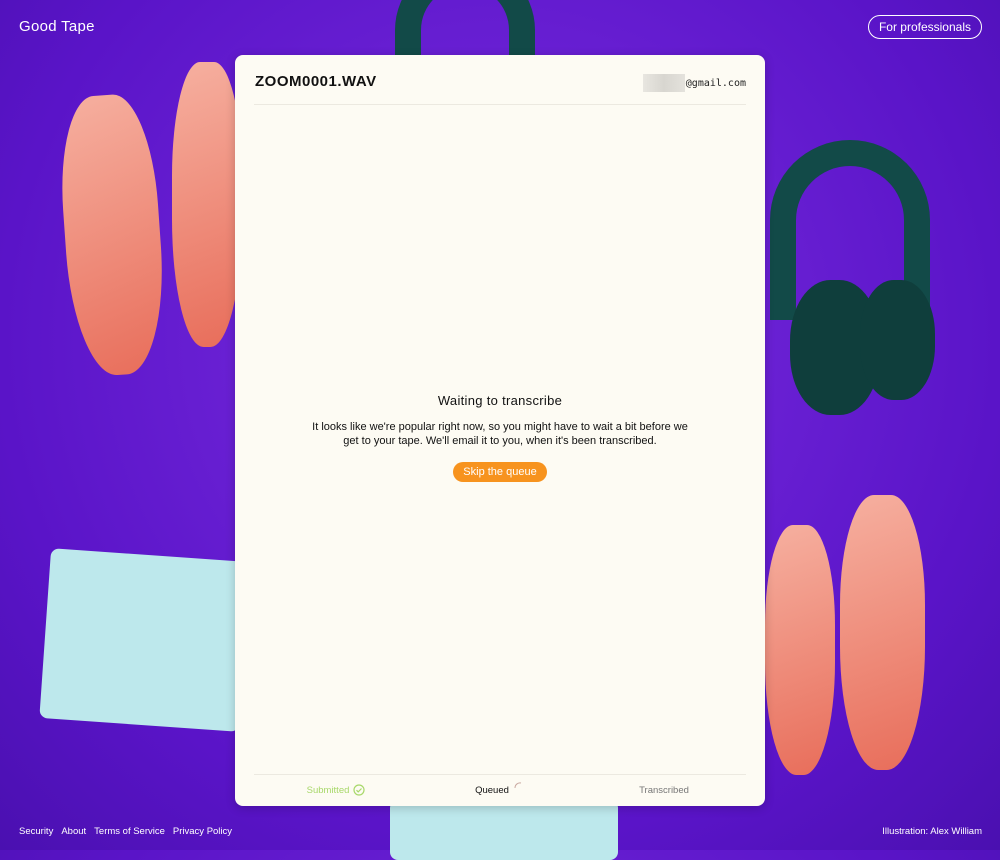 The height and width of the screenshot is (860, 1000). I want to click on illustration-credit: Illustration: Alex William, so click(932, 831).